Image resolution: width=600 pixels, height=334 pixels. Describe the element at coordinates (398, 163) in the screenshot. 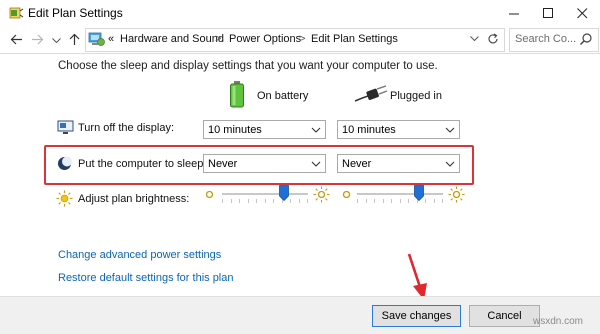

I see `sleep-plugged-in-select: Never` at that location.